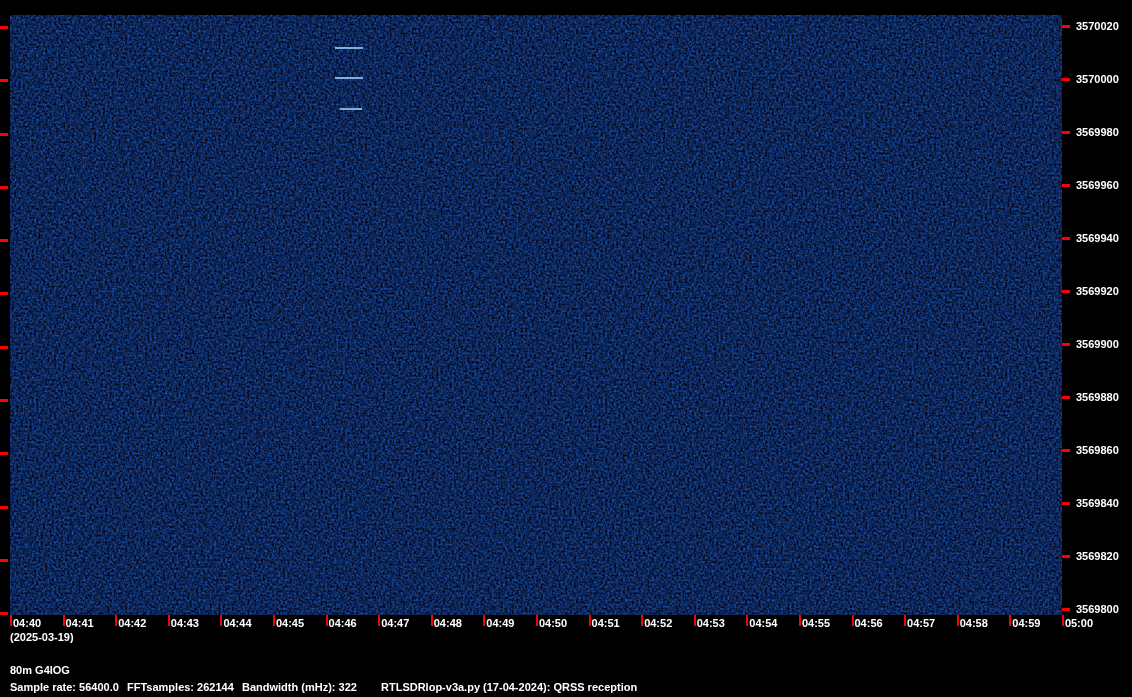 The width and height of the screenshot is (1132, 697). What do you see at coordinates (500, 623) in the screenshot?
I see `time-label: 04:49` at bounding box center [500, 623].